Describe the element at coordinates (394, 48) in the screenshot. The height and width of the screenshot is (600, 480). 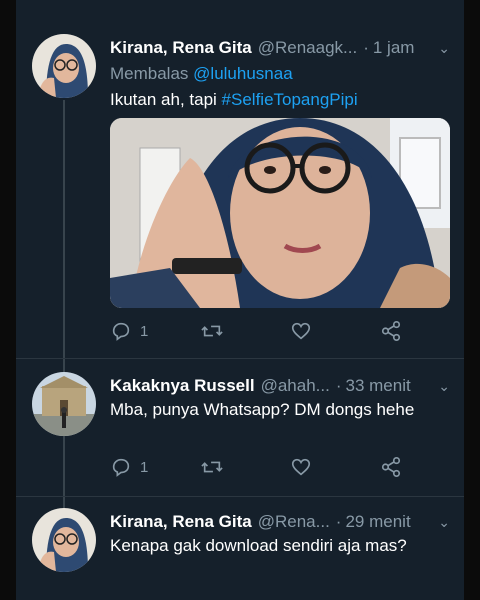
I see `timestamp: 1 jam` at that location.